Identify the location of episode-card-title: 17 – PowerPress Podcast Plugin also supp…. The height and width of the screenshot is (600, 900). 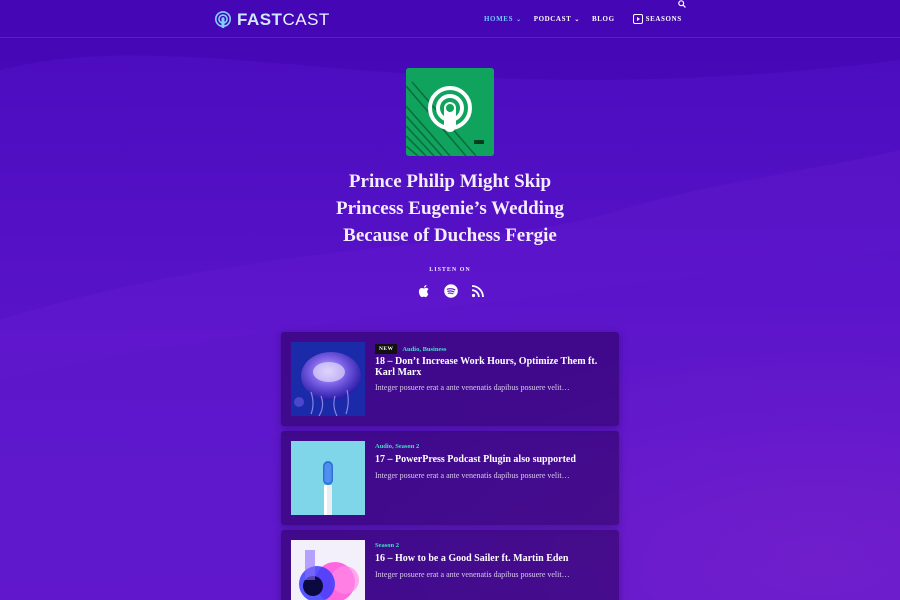
(492, 459).